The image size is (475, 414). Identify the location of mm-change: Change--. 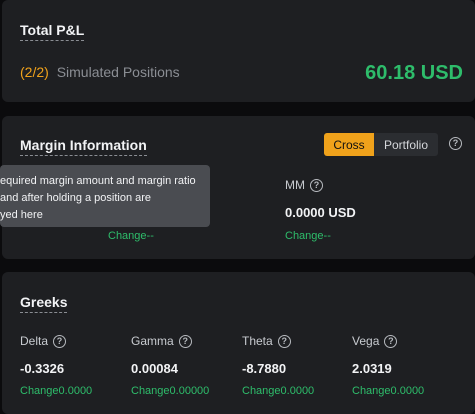
(308, 236).